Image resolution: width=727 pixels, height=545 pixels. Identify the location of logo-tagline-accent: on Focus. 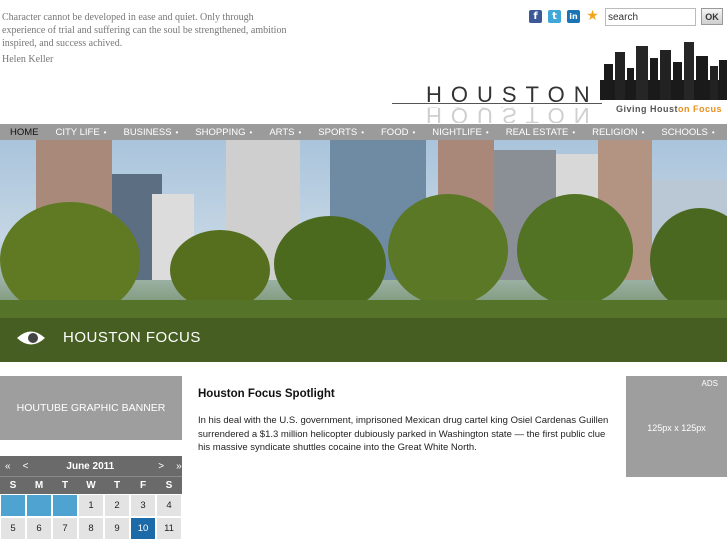
(700, 109).